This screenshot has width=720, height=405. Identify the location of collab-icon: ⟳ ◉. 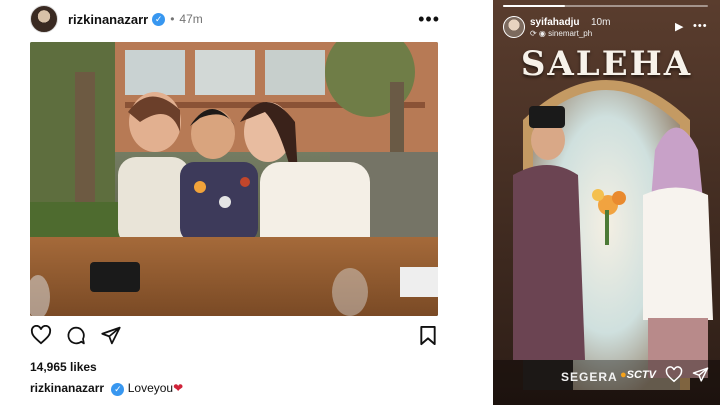
(539, 33).